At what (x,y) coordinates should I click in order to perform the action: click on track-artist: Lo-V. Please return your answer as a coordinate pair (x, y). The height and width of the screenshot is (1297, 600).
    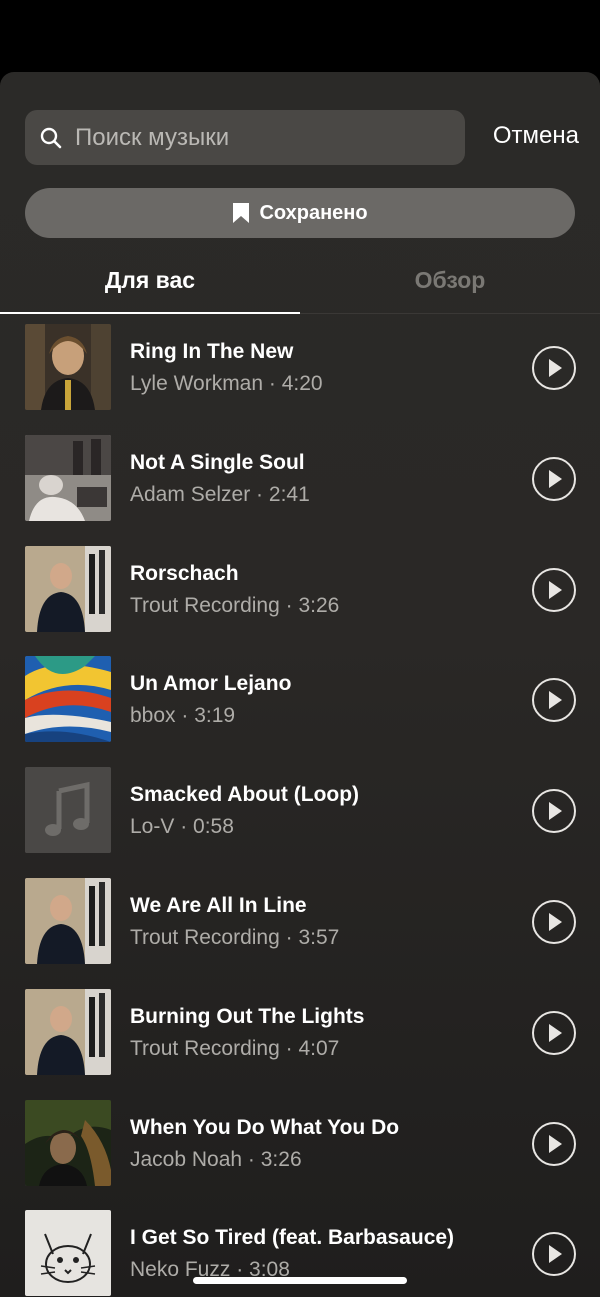
    Looking at the image, I should click on (152, 827).